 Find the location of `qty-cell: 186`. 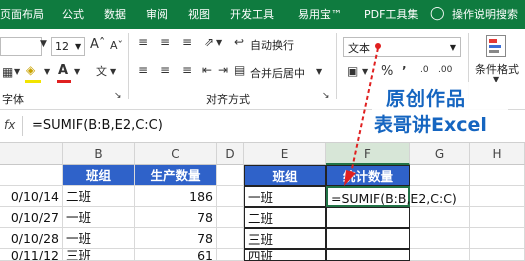

qty-cell: 186 is located at coordinates (176, 196).